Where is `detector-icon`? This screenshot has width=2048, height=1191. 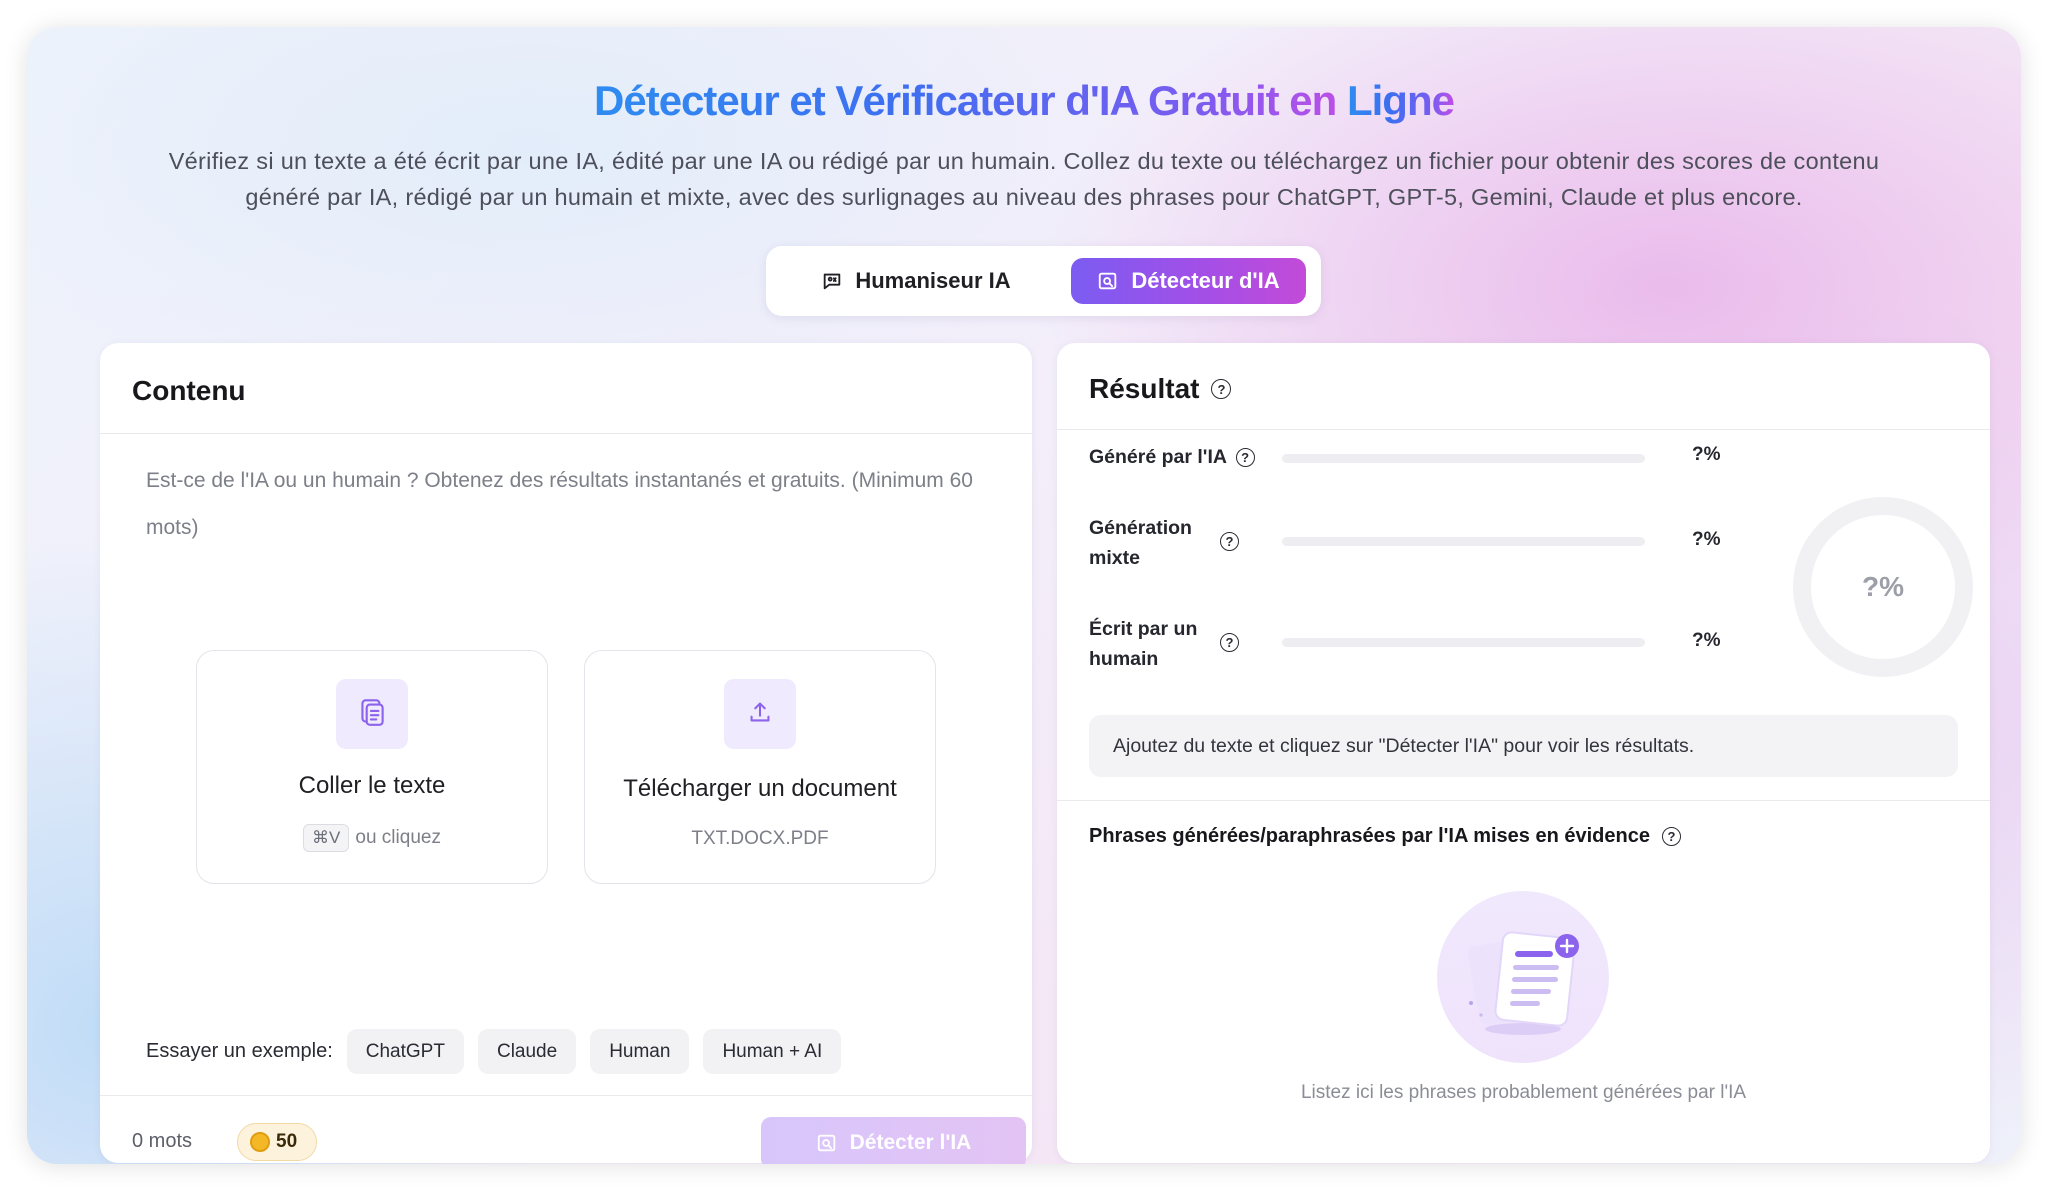 detector-icon is located at coordinates (1108, 281).